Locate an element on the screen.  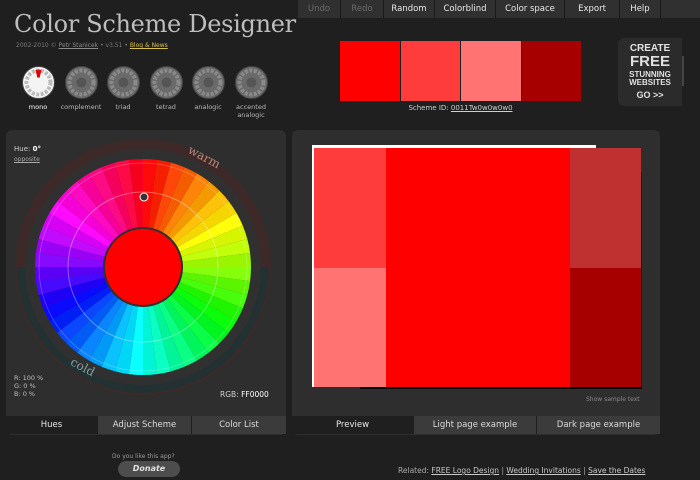
swatch-primary is located at coordinates (370, 71).